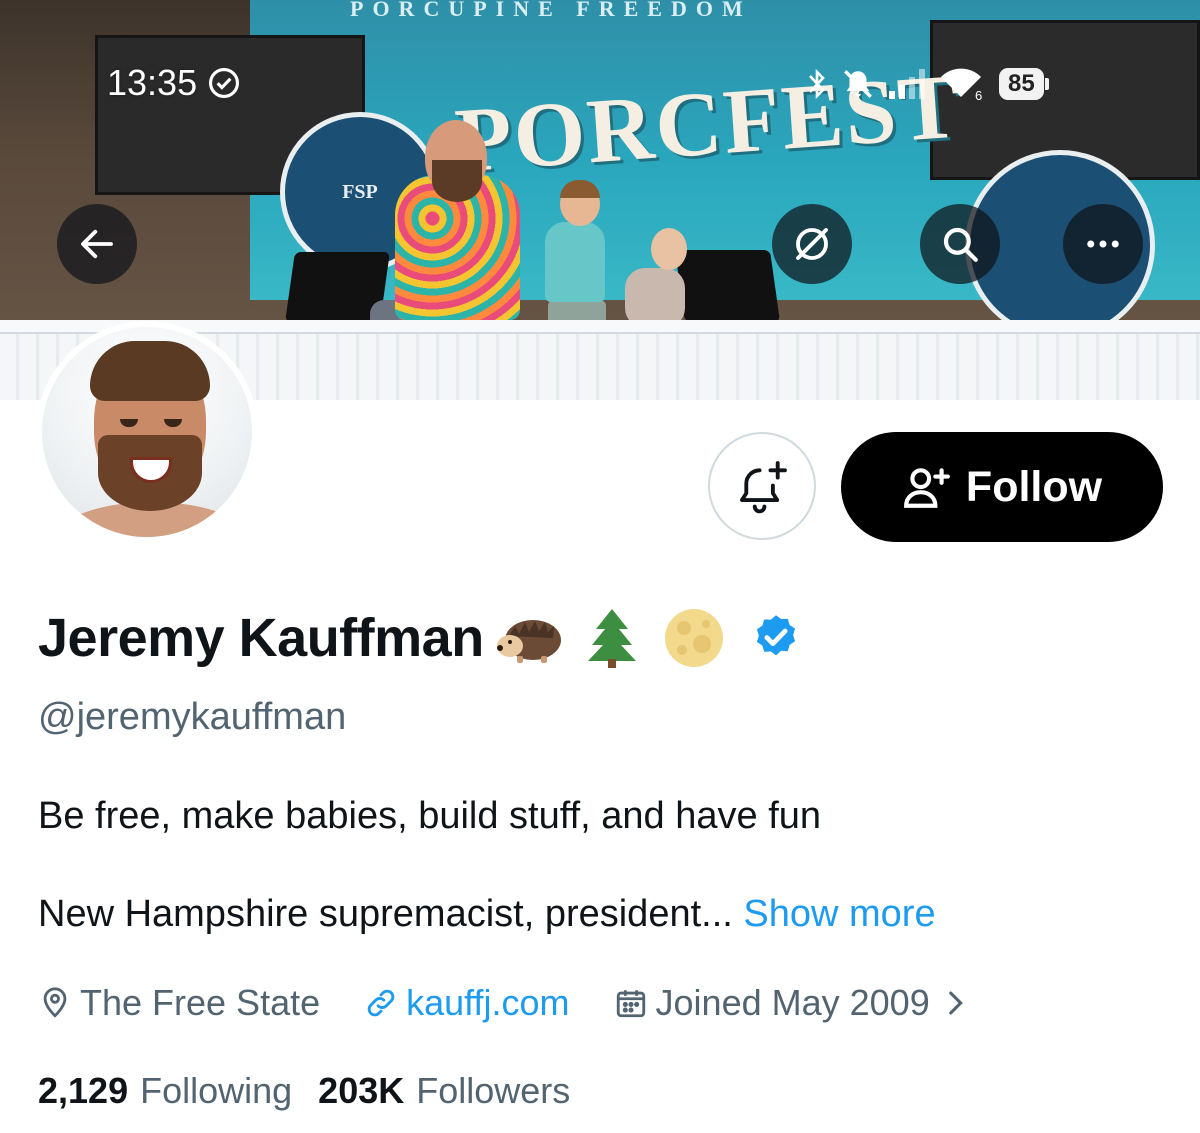 Image resolution: width=1200 pixels, height=1133 pixels. Describe the element at coordinates (192, 717) in the screenshot. I see `profile-handle: @jeremykauffman` at that location.